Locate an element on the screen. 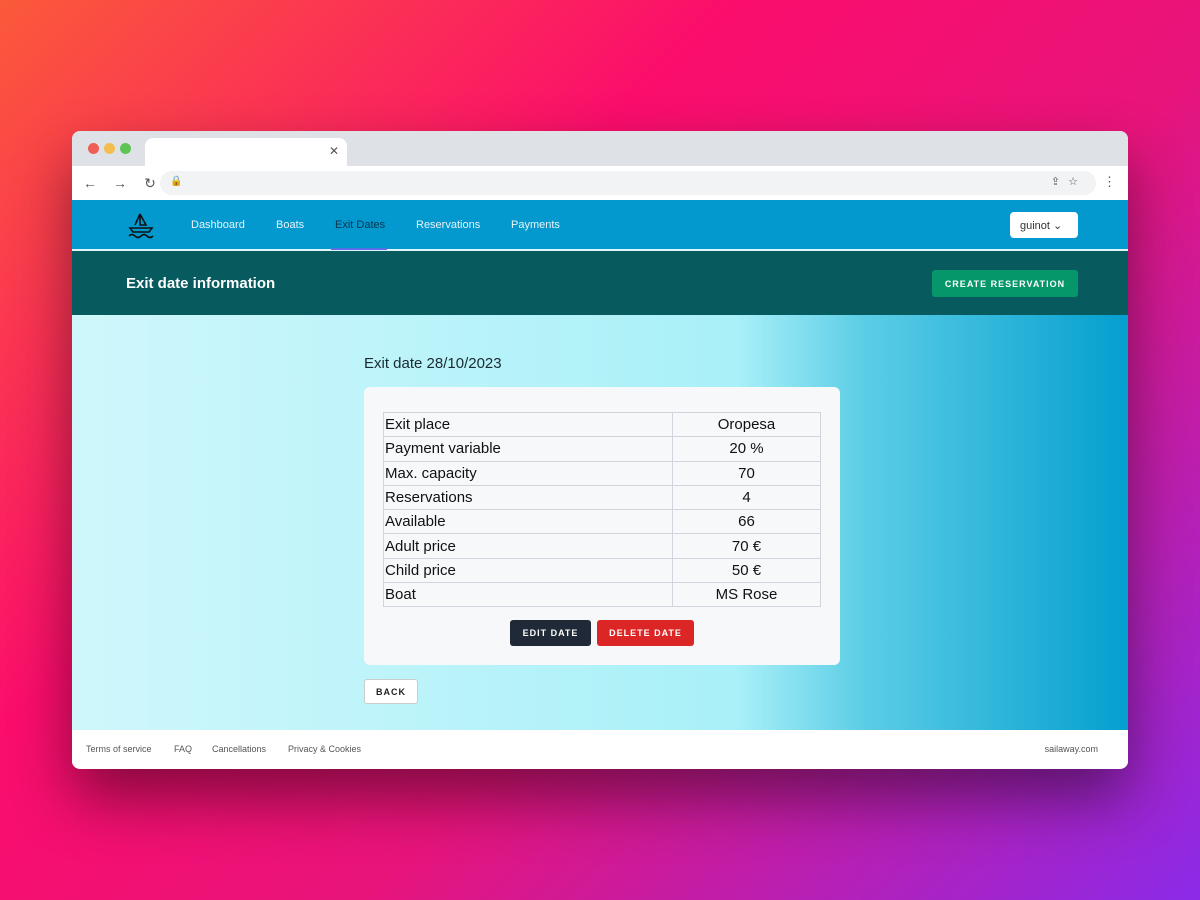  row-label: Reservations is located at coordinates (528, 497).